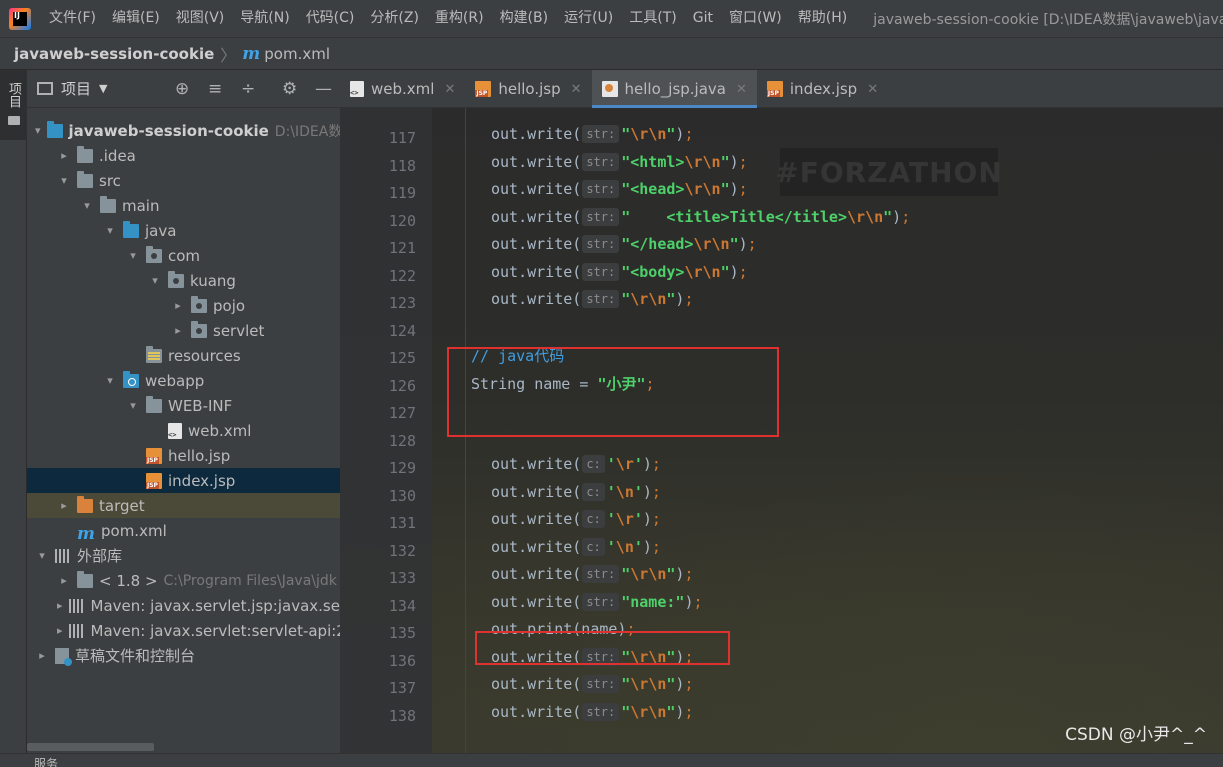 This screenshot has width=1223, height=767. Describe the element at coordinates (613, 392) in the screenshot. I see `highlight-box-java-code` at that location.